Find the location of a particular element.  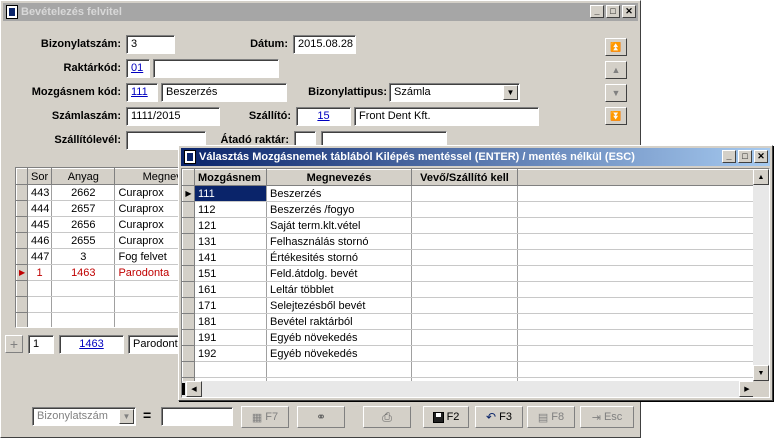

table-row: 121 Saját term.klt.vétel is located at coordinates (470, 225).